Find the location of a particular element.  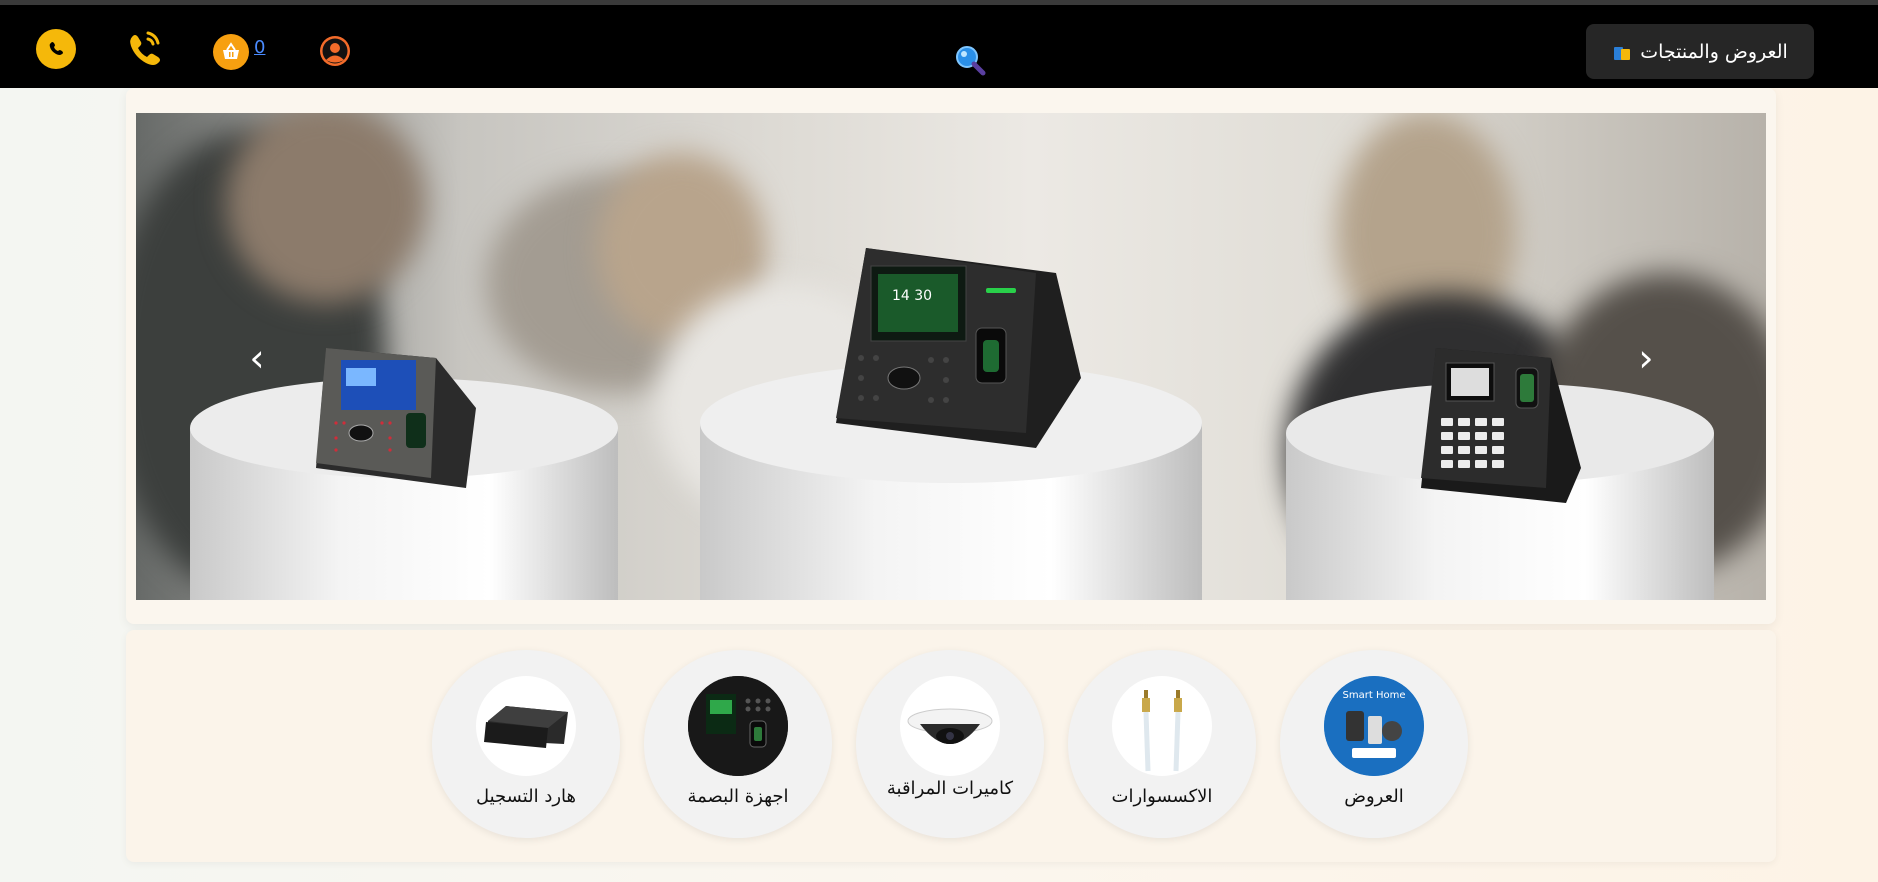

dvr-icon is located at coordinates (526, 726).